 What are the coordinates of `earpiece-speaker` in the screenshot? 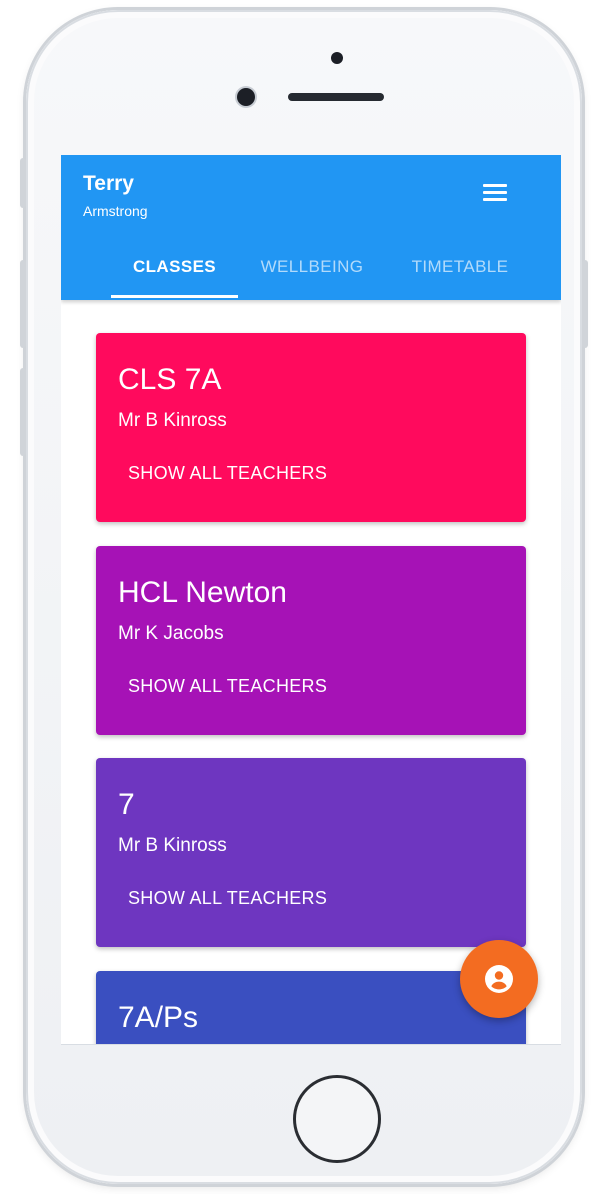 It's located at (336, 97).